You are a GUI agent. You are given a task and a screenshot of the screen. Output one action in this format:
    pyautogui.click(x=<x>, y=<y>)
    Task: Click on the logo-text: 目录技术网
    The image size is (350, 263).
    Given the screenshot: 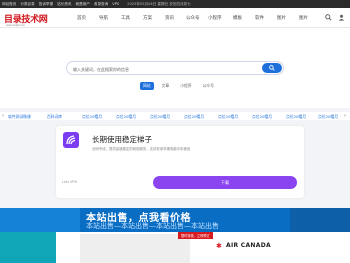 What is the action you would take?
    pyautogui.click(x=26, y=19)
    